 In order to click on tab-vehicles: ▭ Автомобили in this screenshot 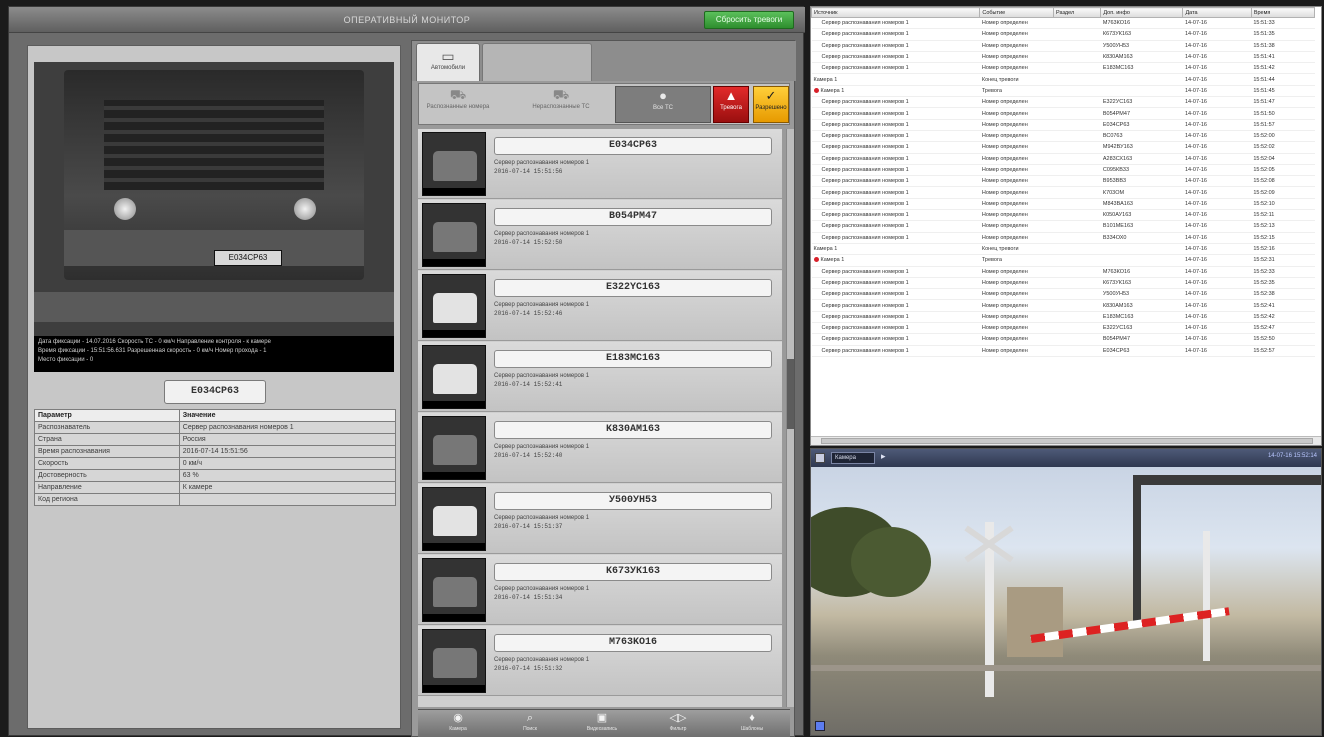, I will do `click(448, 62)`.